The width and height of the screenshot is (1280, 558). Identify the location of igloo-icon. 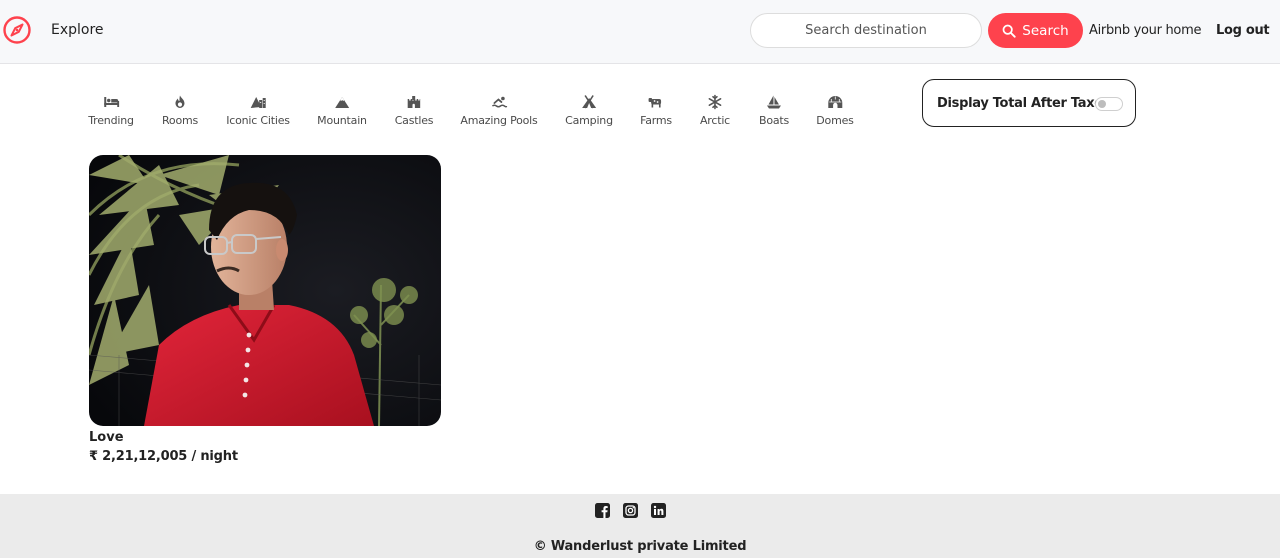
(835, 102).